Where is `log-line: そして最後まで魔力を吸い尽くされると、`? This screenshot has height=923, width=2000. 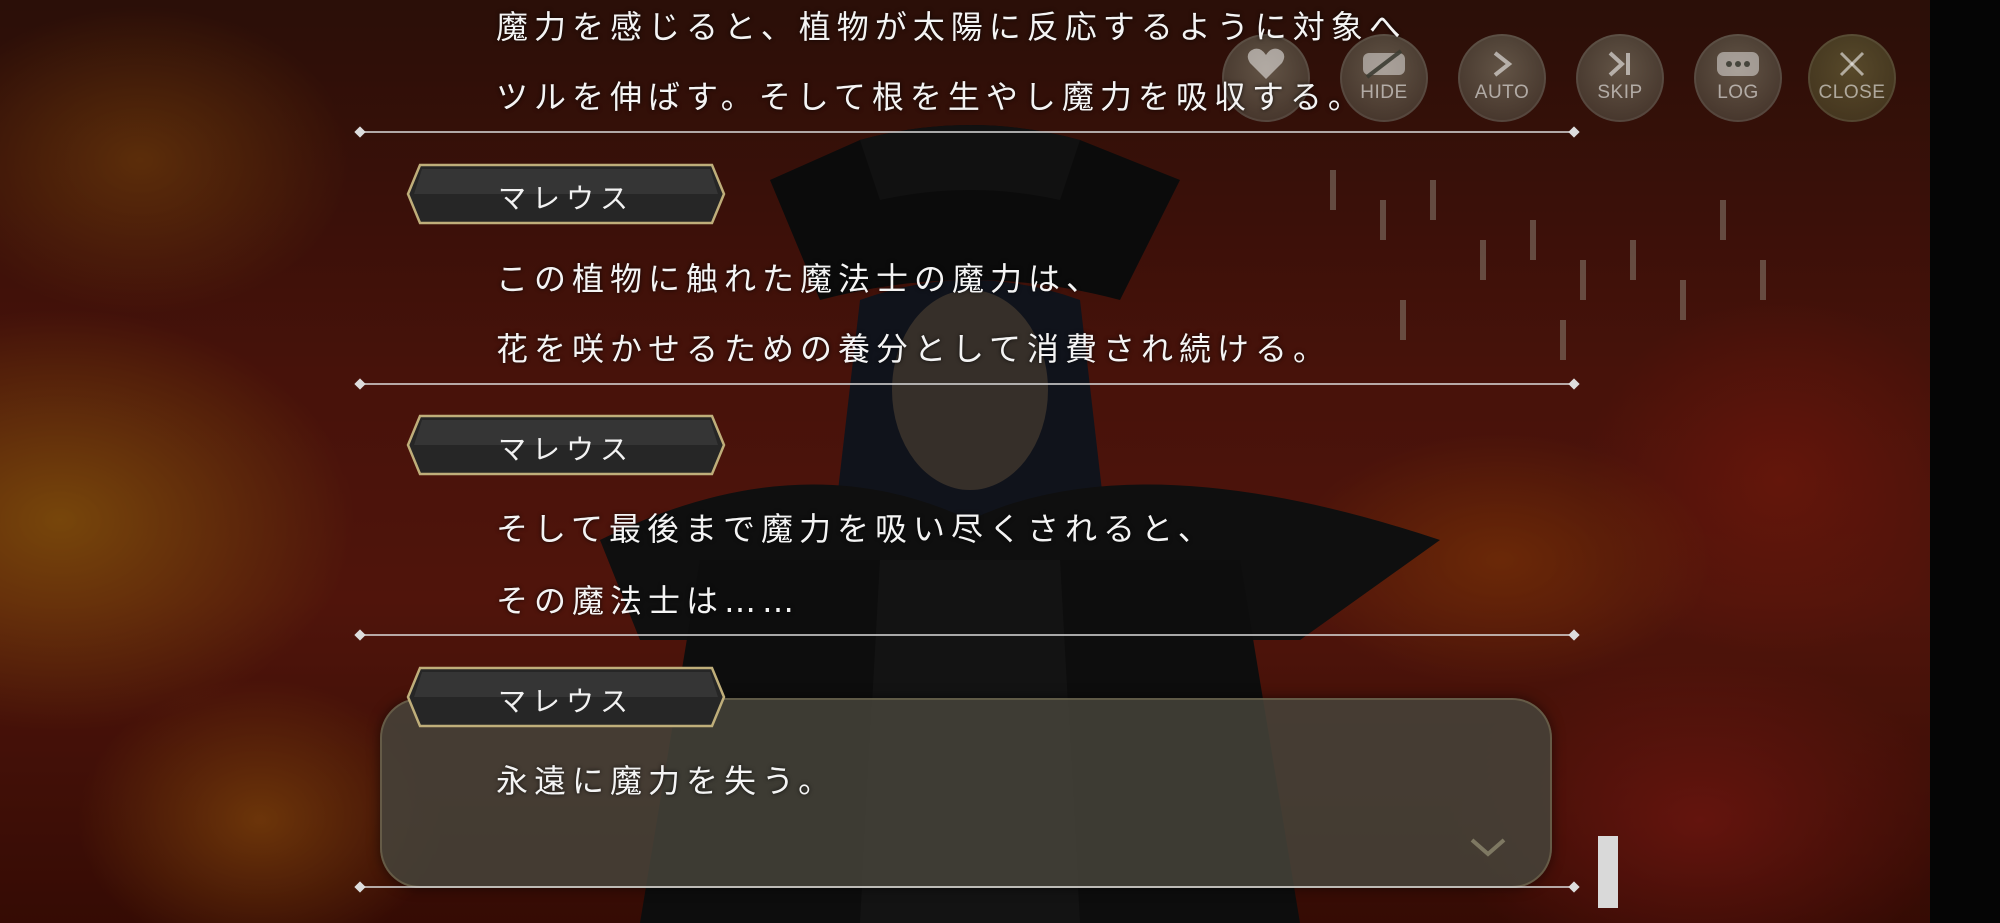 log-line: そして最後まで魔力を吸い尽くされると、 is located at coordinates (856, 529).